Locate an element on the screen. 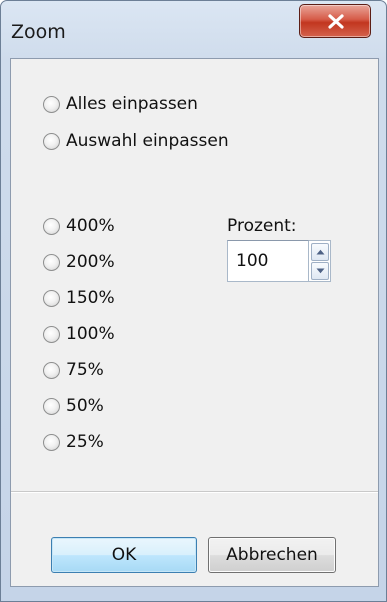  radio-zoom-75: 75% is located at coordinates (73, 370).